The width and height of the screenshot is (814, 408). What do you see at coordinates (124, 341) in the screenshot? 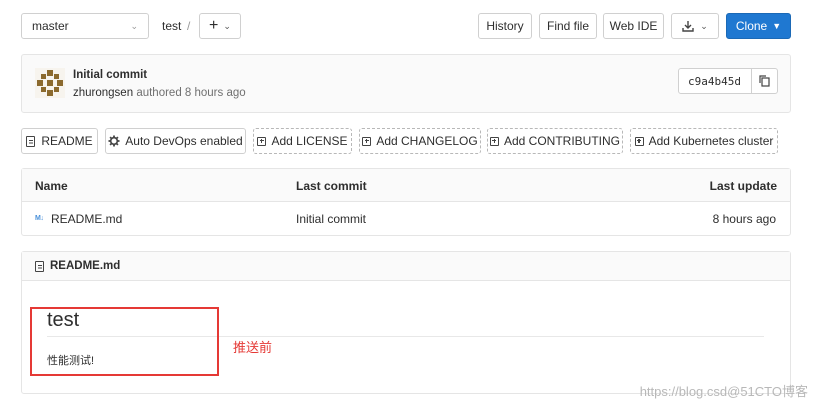
I see `annotation-highlight-box` at bounding box center [124, 341].